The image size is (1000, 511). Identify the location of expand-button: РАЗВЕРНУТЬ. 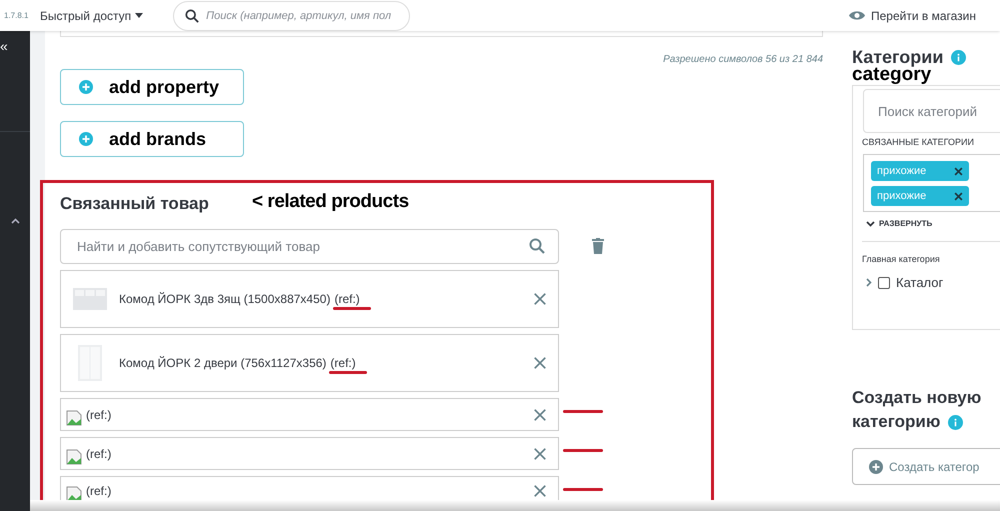
(899, 224).